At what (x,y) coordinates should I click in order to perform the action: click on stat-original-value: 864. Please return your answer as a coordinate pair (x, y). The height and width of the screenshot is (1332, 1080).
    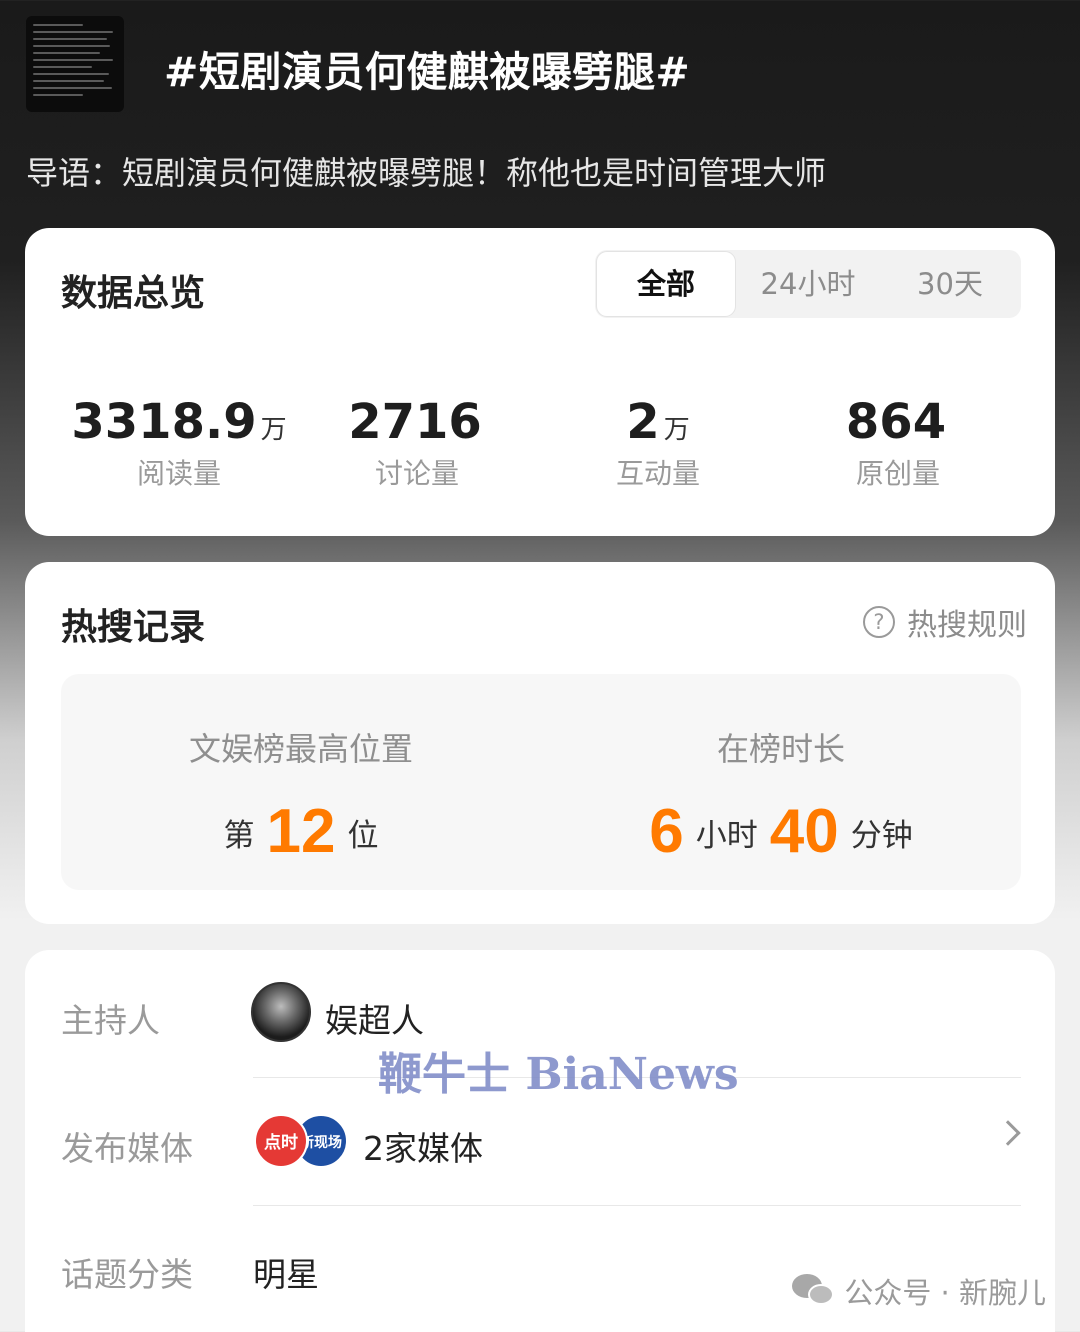
    Looking at the image, I should click on (896, 422).